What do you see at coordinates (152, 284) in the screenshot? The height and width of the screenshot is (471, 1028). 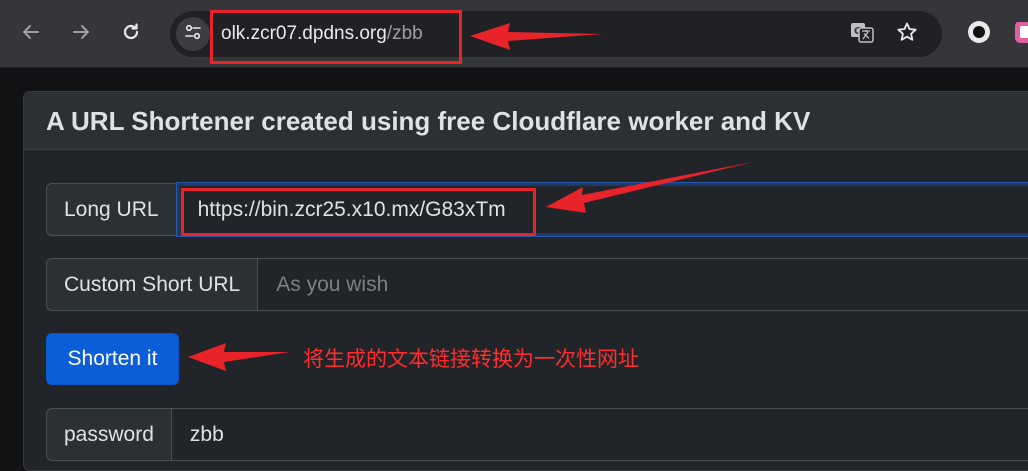 I see `custom-short-url-label: Custom Short URL` at bounding box center [152, 284].